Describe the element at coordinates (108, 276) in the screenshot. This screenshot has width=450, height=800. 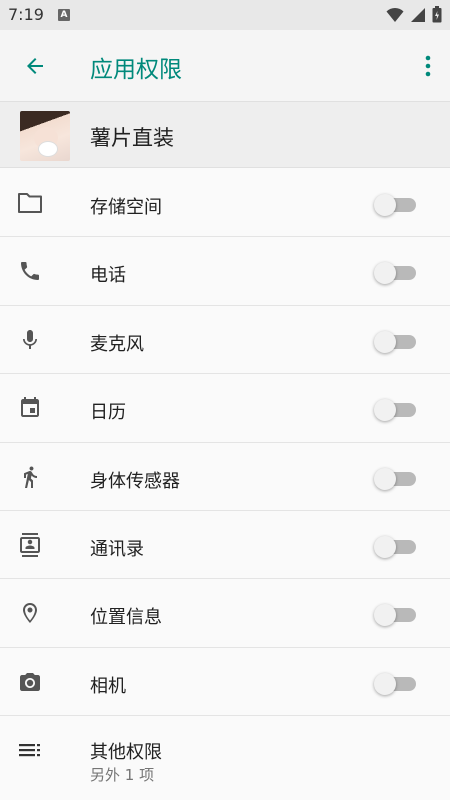
I see `permission-label: 电话` at that location.